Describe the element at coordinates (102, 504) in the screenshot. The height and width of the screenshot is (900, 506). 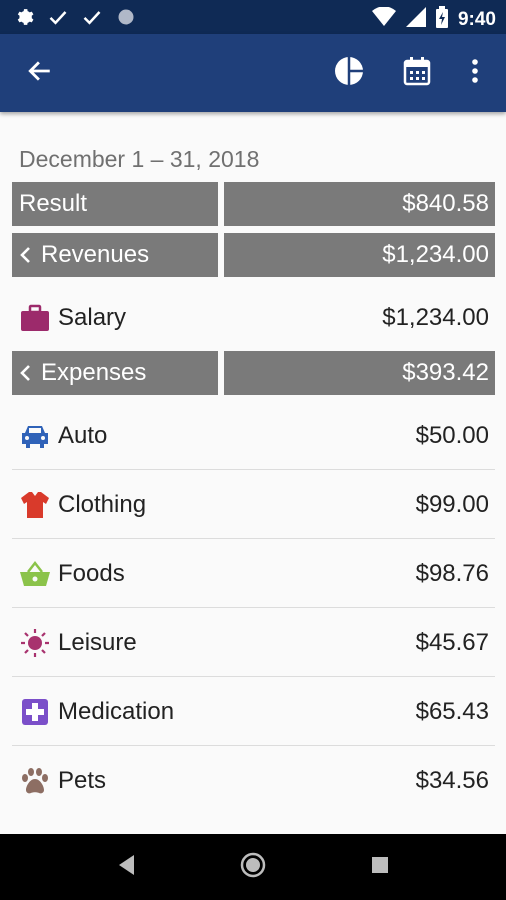
I see `item-name: Clothing` at that location.